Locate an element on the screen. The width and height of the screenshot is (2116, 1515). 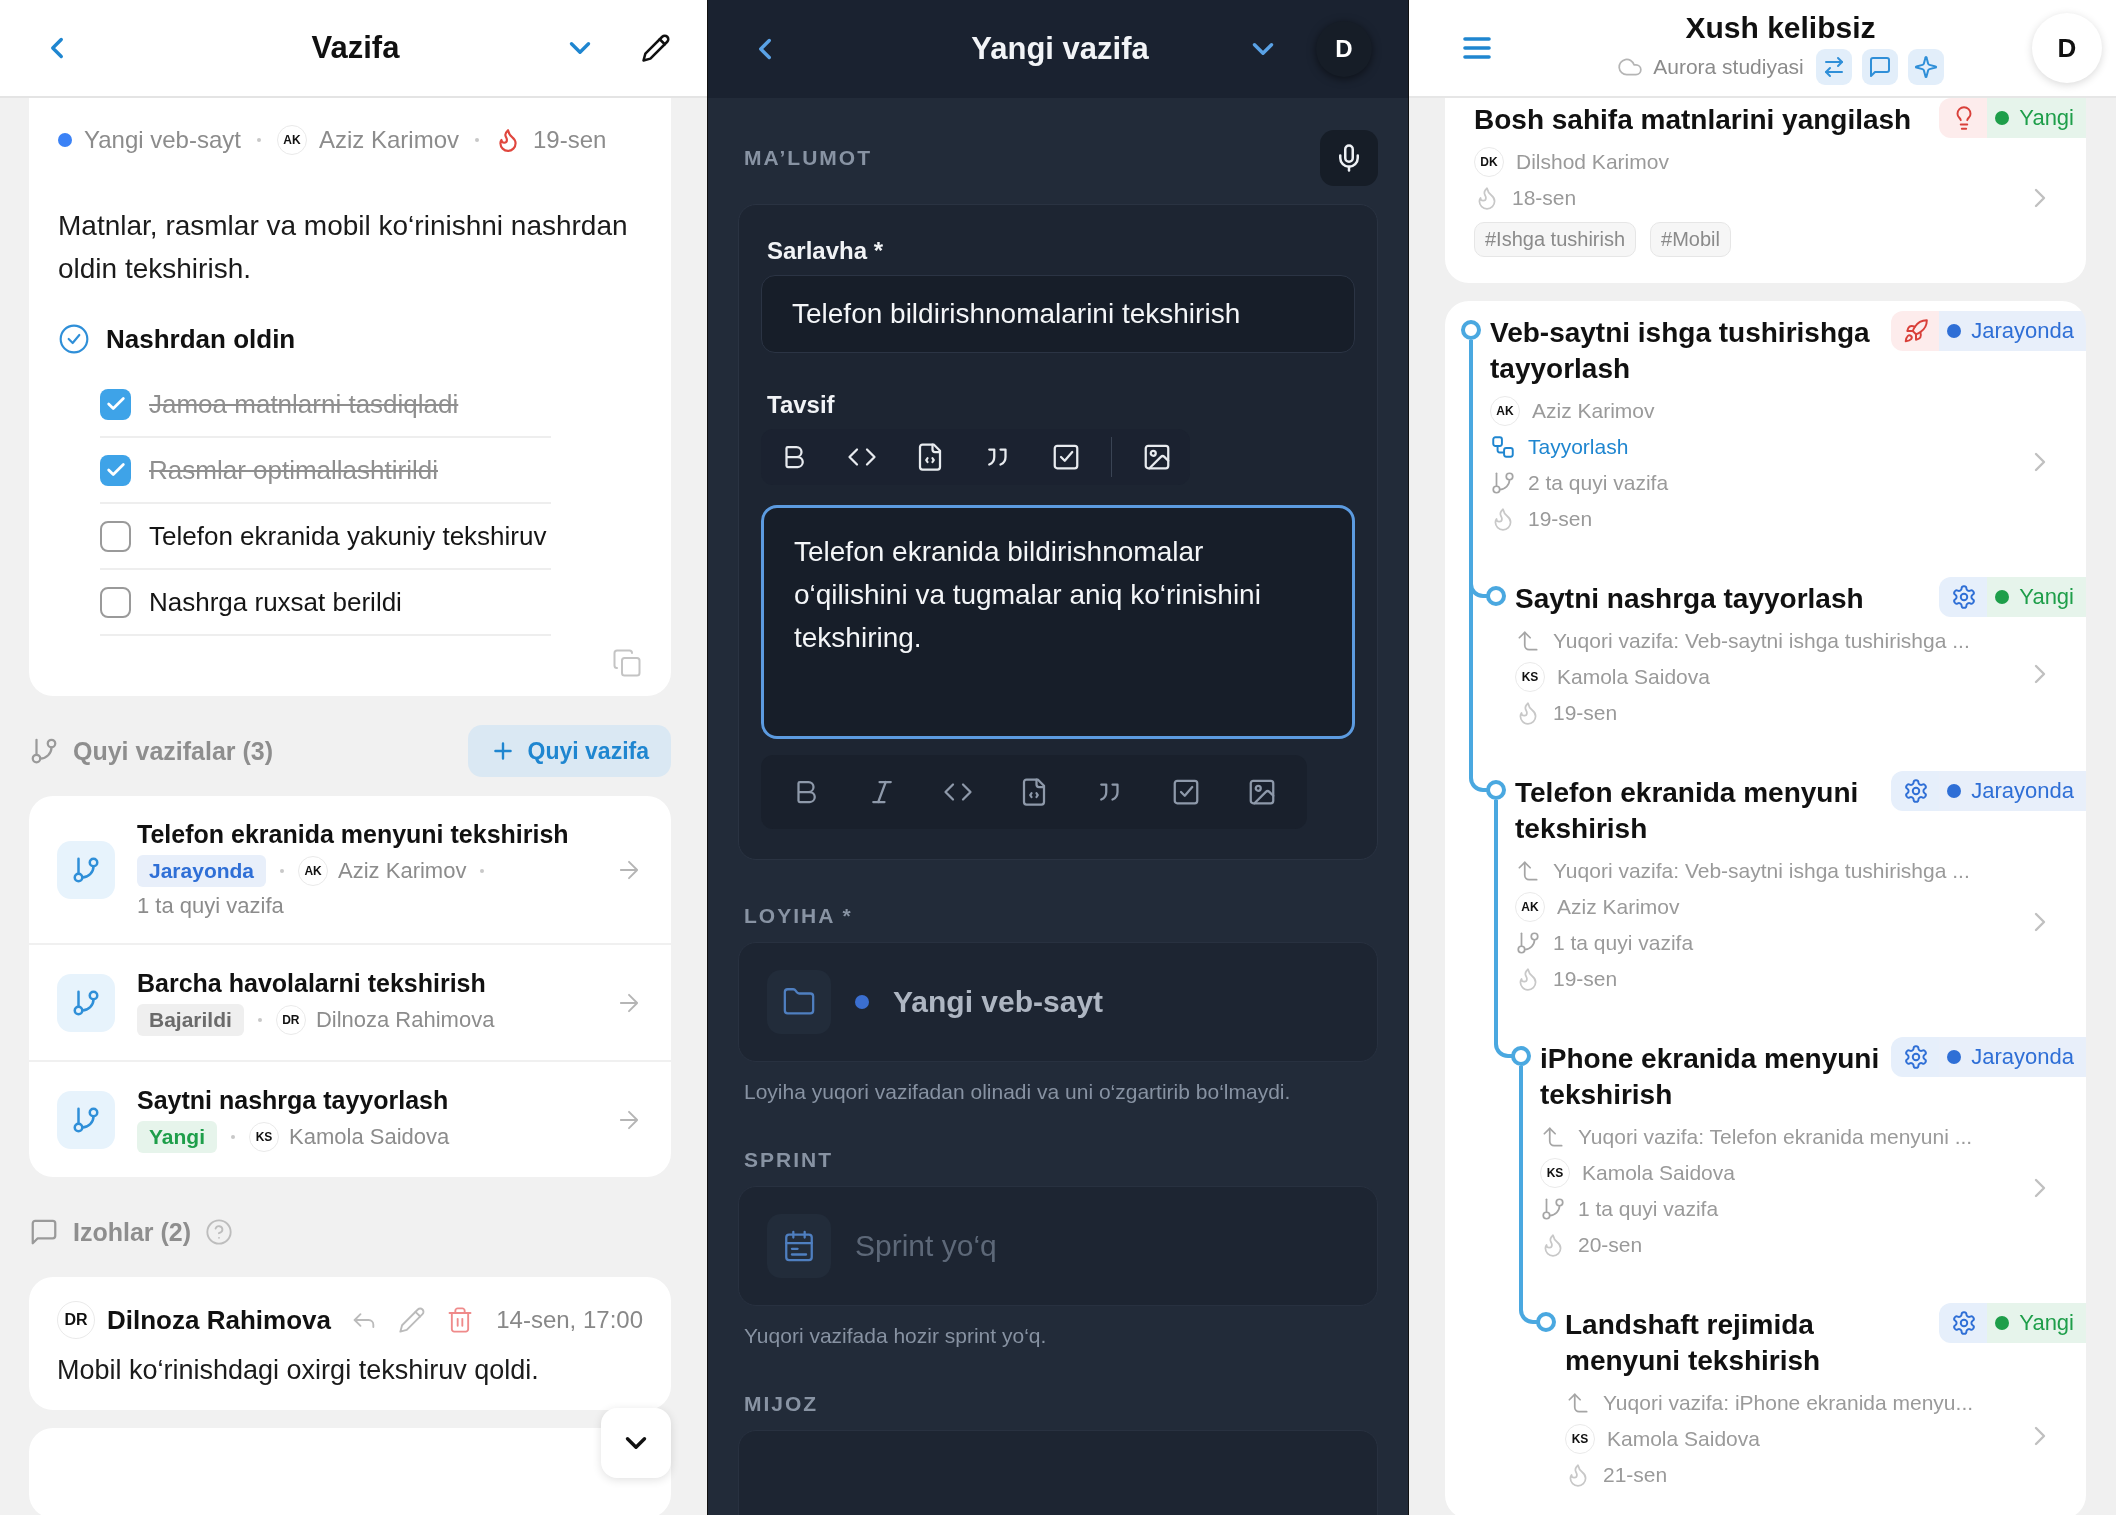
section-label: SPRINT is located at coordinates (788, 1160).